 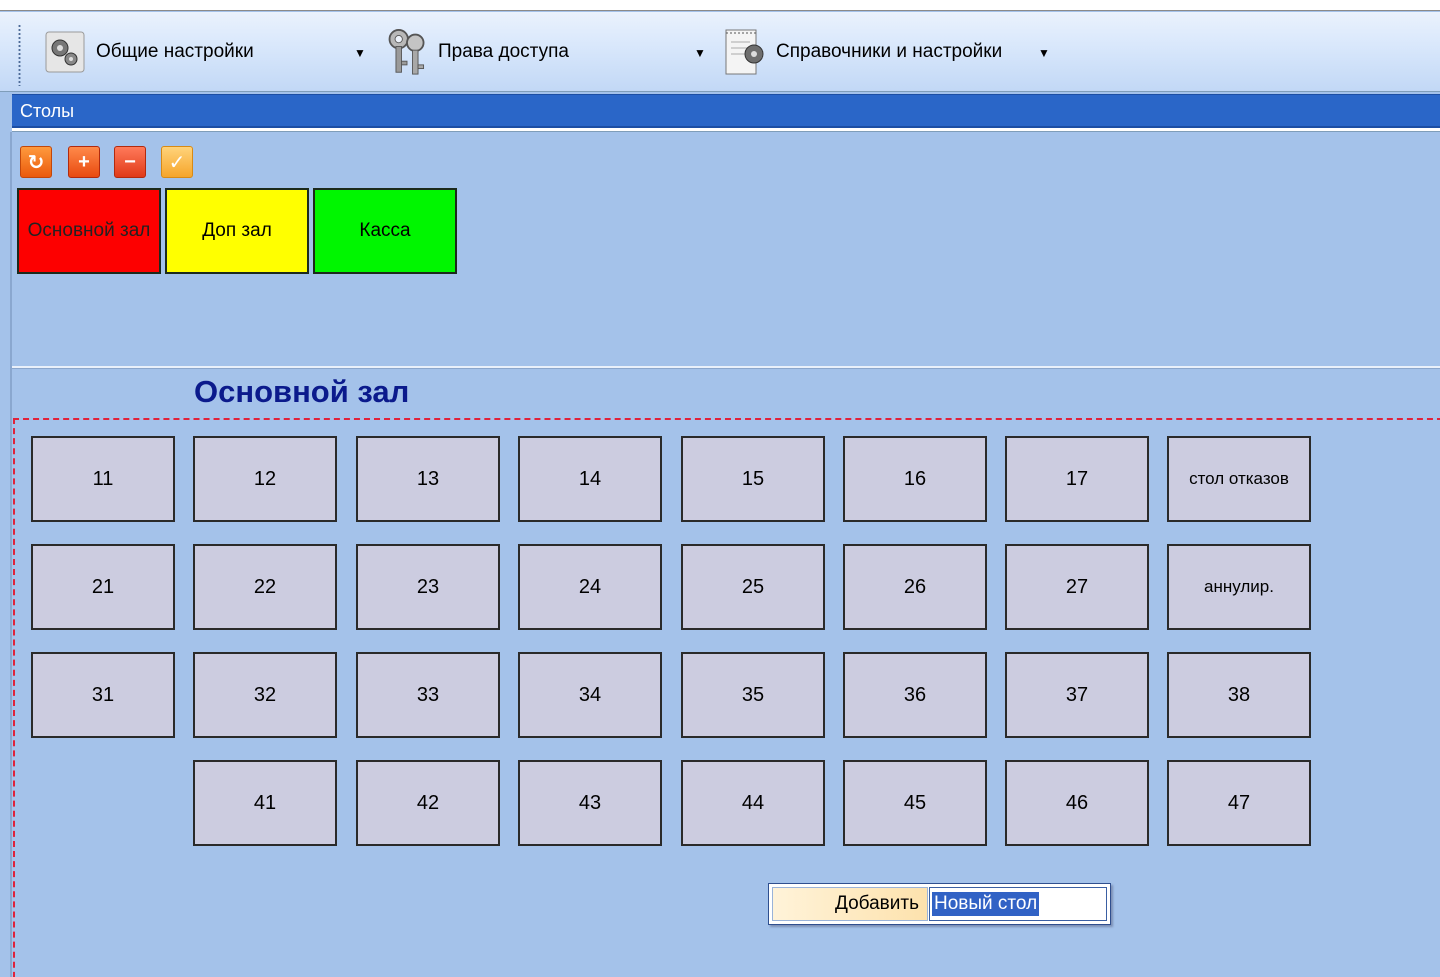 I want to click on table-button: 47, so click(x=1239, y=803).